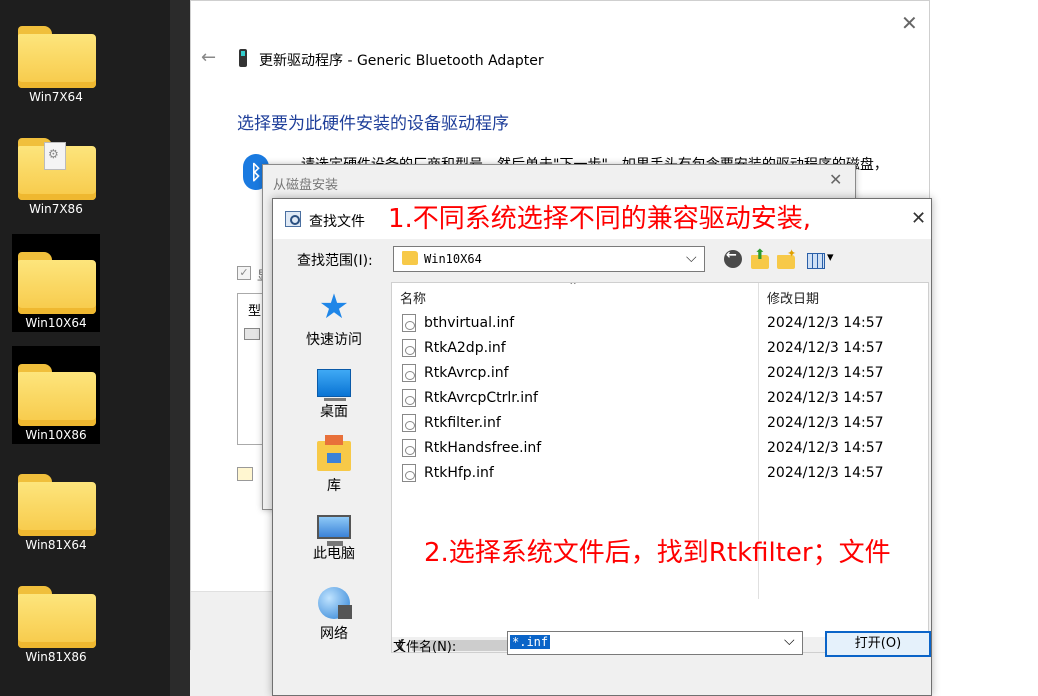 This screenshot has width=1038, height=696. Describe the element at coordinates (335, 261) in the screenshot. I see `look-in-label: 查找范围(I):` at that location.